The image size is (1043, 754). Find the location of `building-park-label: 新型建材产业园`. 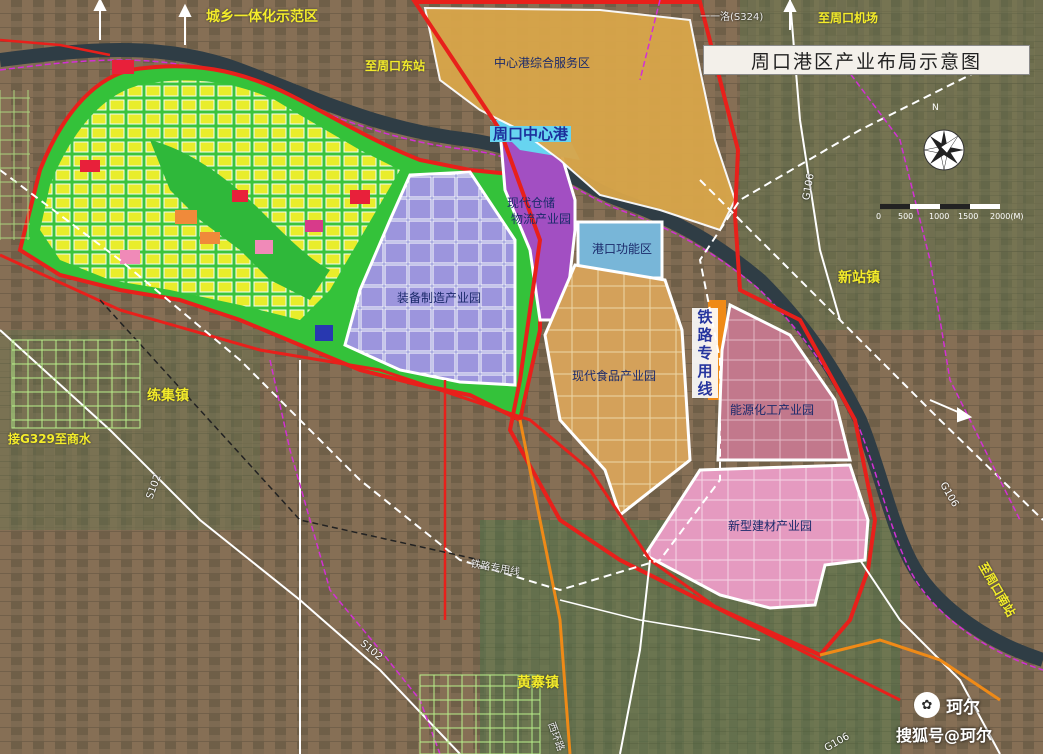

building-park-label: 新型建材产业园 is located at coordinates (770, 526).